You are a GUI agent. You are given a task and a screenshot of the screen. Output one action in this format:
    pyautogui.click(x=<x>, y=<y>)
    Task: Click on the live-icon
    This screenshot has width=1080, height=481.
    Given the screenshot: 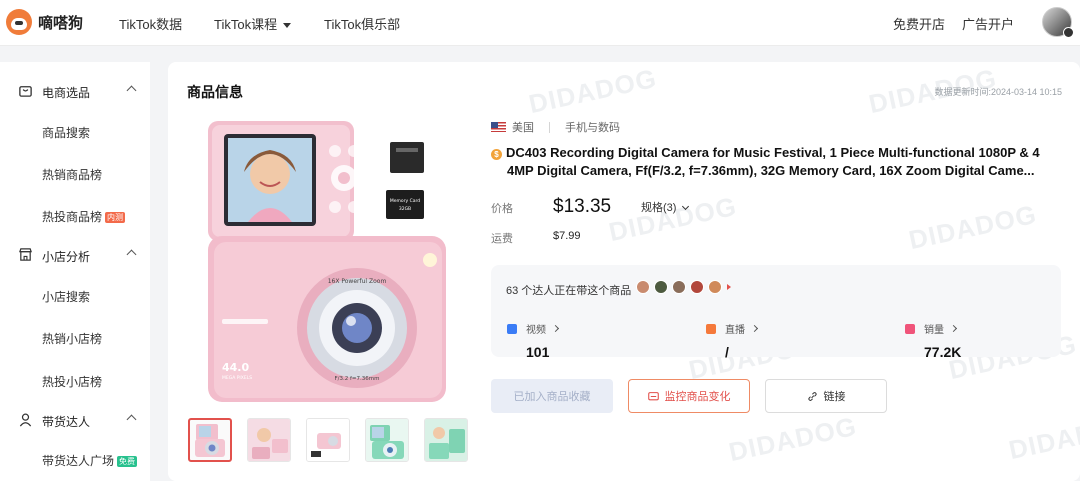 What is the action you would take?
    pyautogui.click(x=711, y=328)
    